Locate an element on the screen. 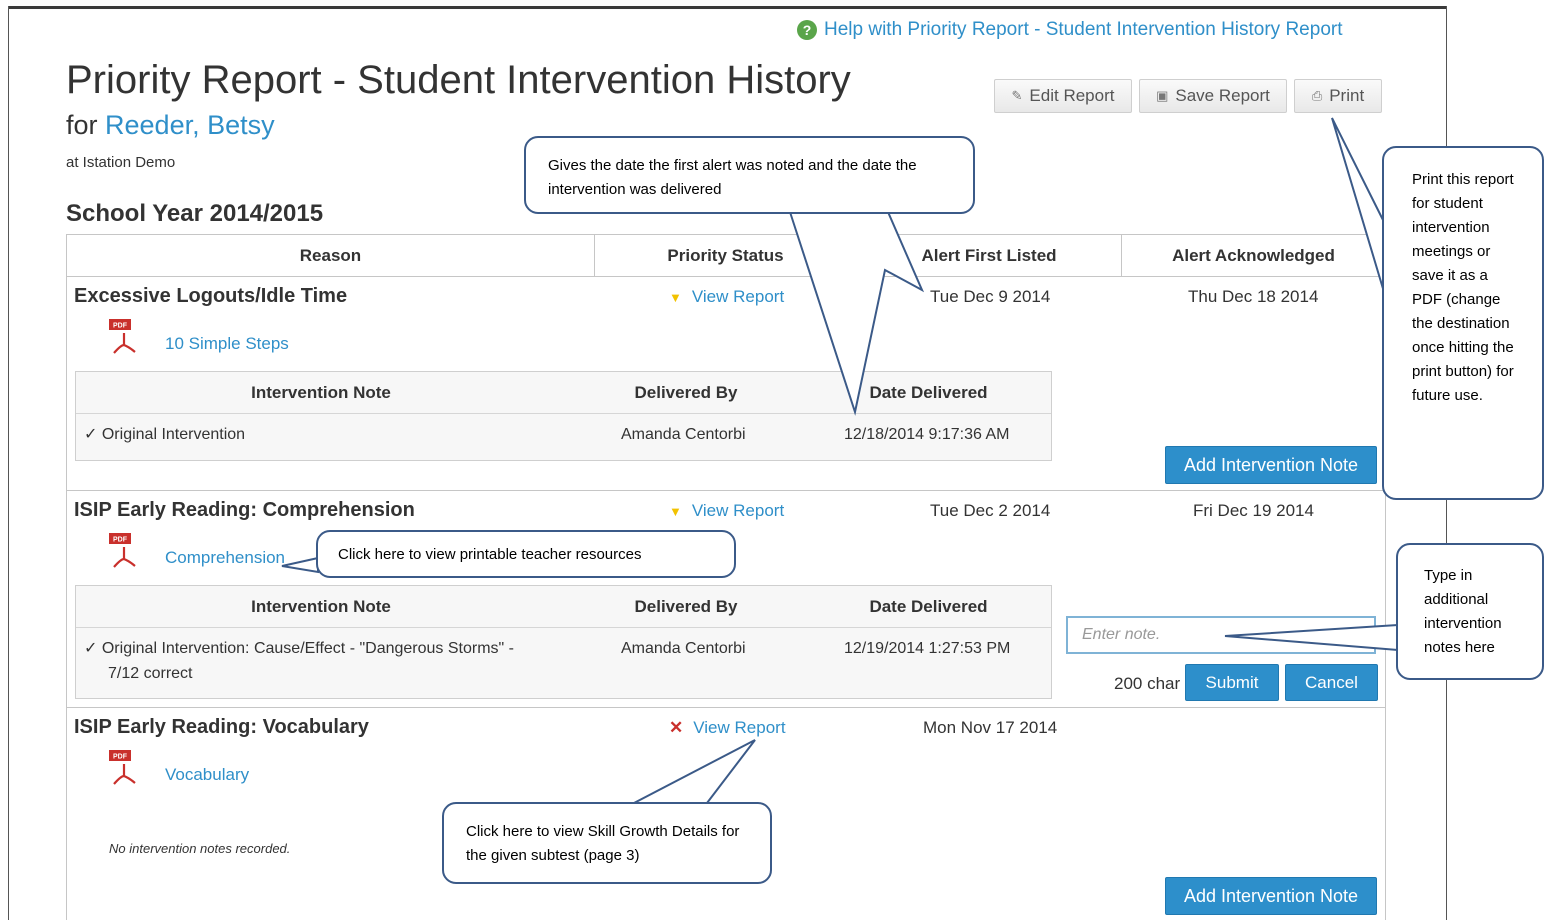 The image size is (1546, 920). student-name-link: Reeder, Betsy is located at coordinates (190, 125).